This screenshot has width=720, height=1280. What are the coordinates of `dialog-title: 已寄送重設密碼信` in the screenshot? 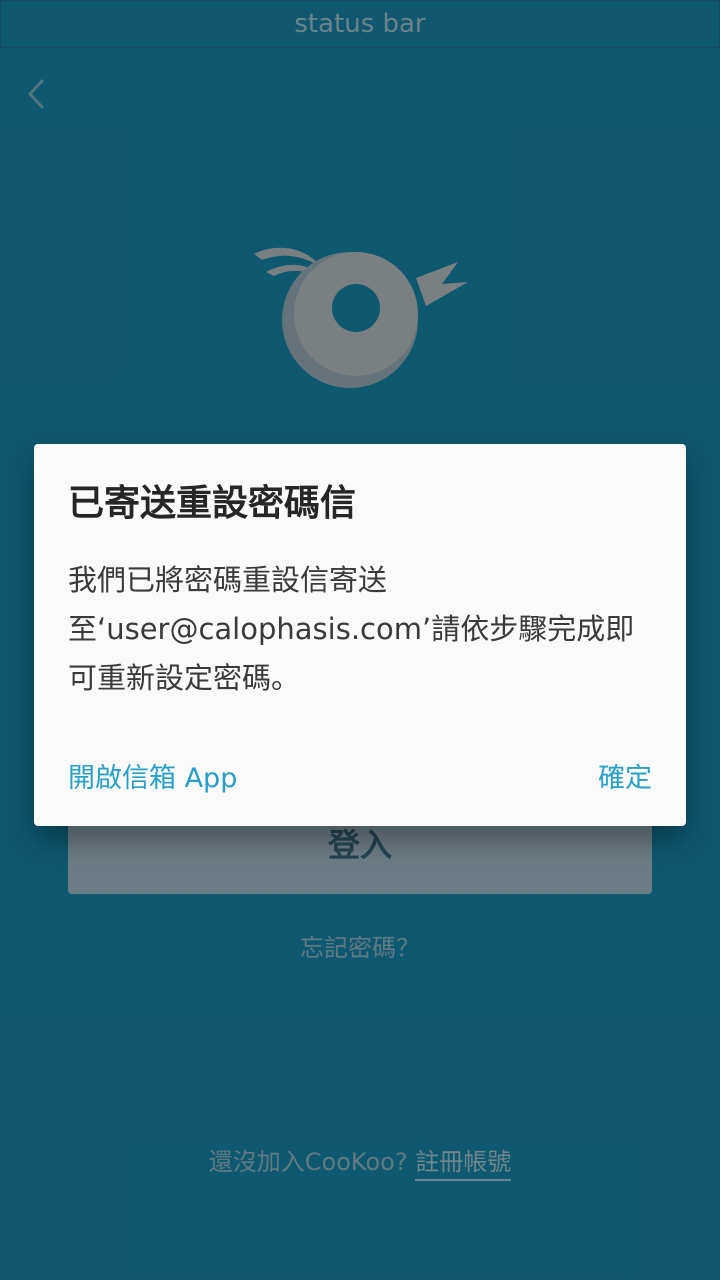 It's located at (212, 503).